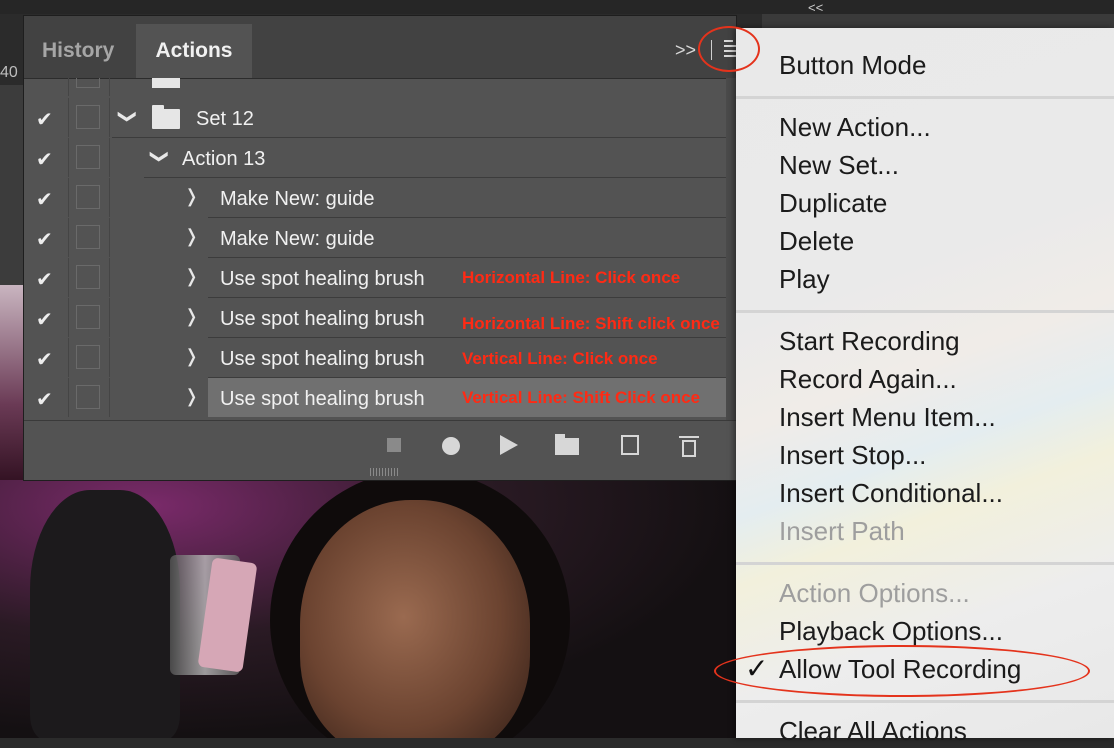 This screenshot has width=1114, height=748. What do you see at coordinates (689, 446) in the screenshot?
I see `trash-icon` at bounding box center [689, 446].